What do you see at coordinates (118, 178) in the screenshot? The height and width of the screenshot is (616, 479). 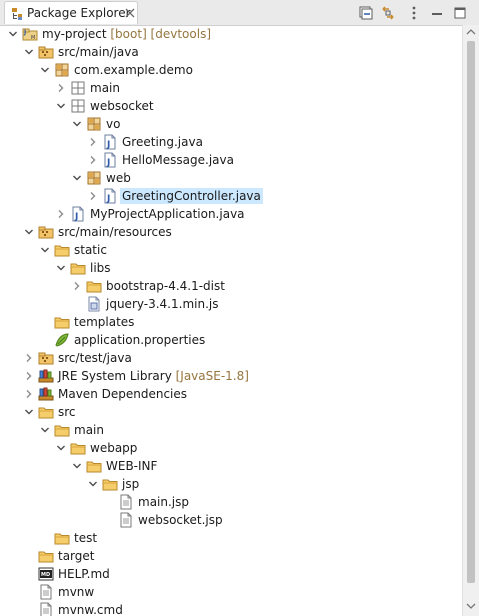 I see `tree-item-label: web` at bounding box center [118, 178].